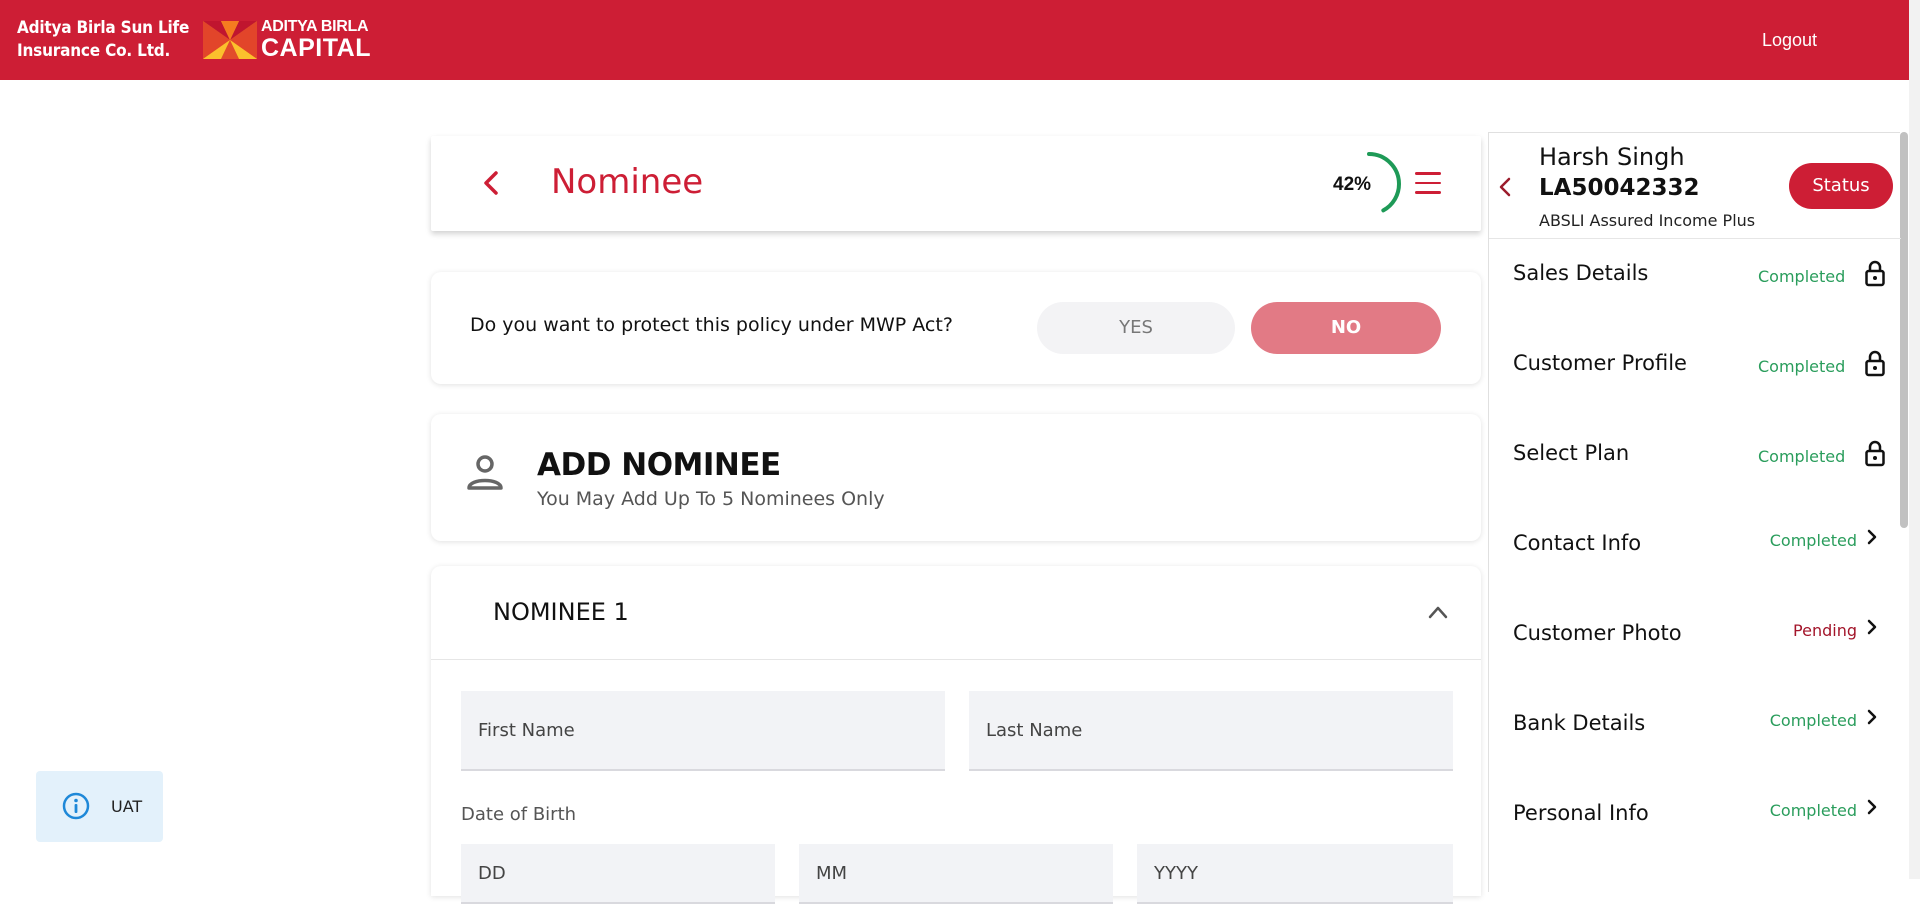 The height and width of the screenshot is (904, 1920). What do you see at coordinates (1571, 453) in the screenshot?
I see `step-label: Select Plan` at bounding box center [1571, 453].